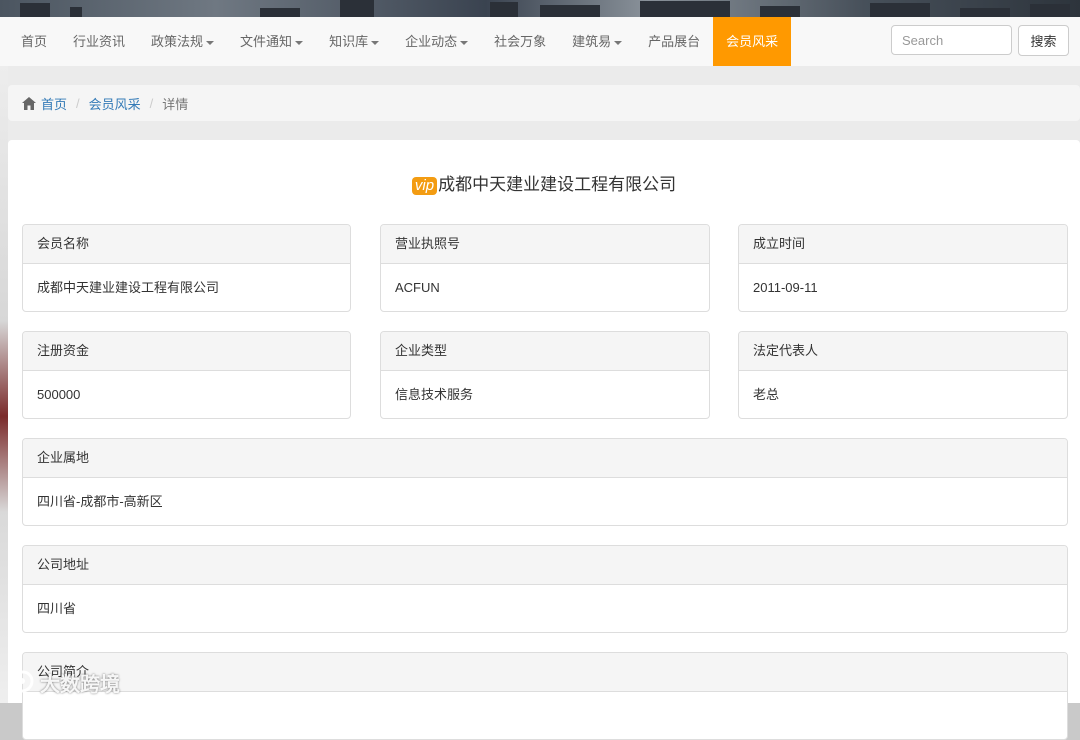 The image size is (1080, 740). I want to click on field-label: 企业属地, so click(545, 458).